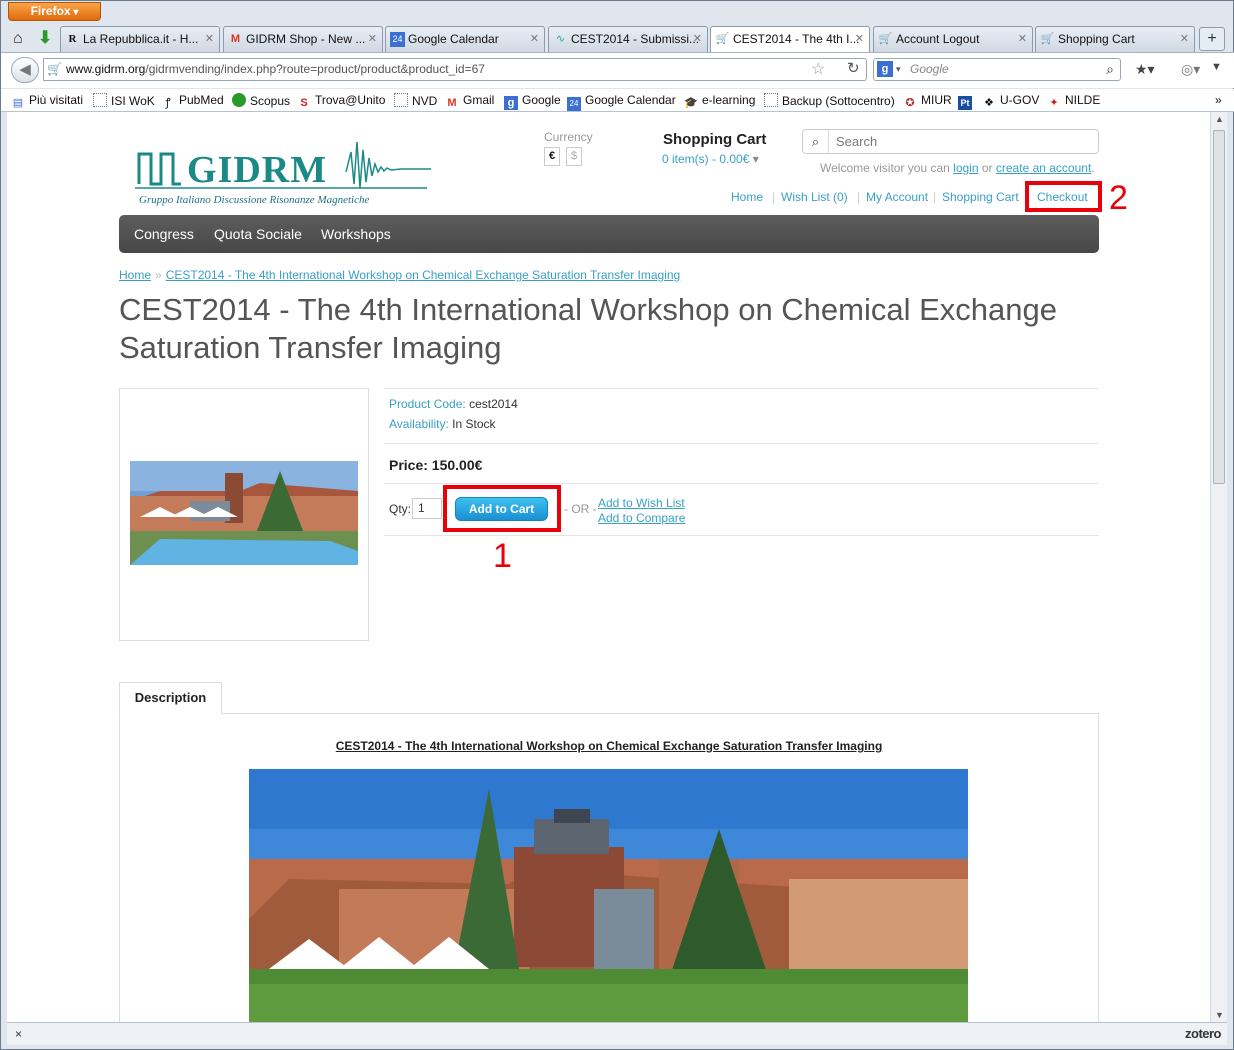 This screenshot has width=1234, height=1050. Describe the element at coordinates (442, 424) in the screenshot. I see `product-availability: Availability: In Stock` at that location.